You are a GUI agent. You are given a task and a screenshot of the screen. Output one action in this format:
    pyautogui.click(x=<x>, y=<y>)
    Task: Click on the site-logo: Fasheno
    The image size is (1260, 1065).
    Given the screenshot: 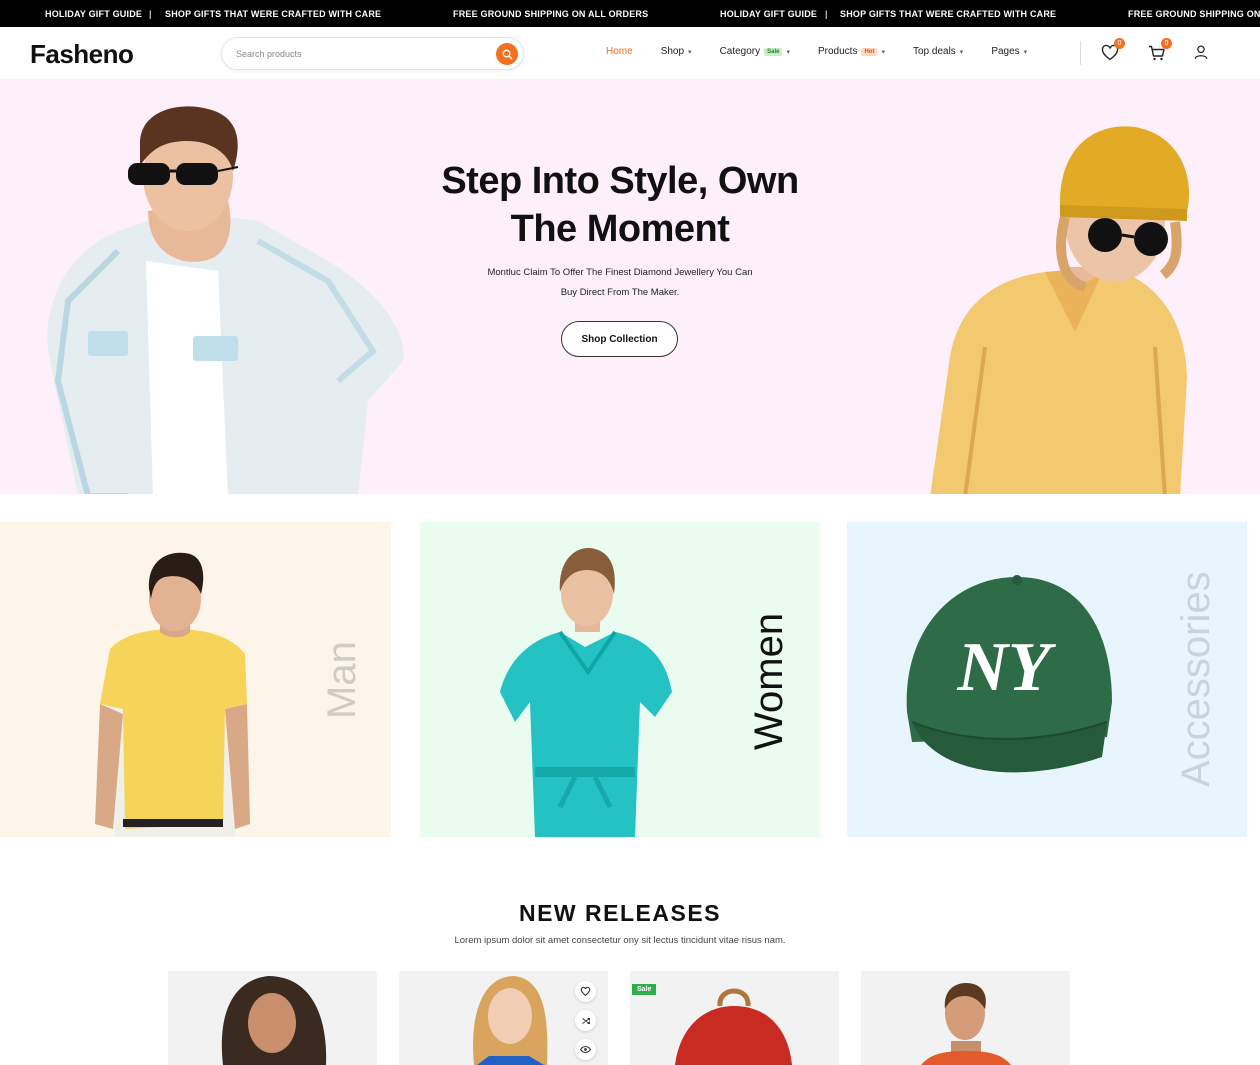 What is the action you would take?
    pyautogui.click(x=82, y=54)
    